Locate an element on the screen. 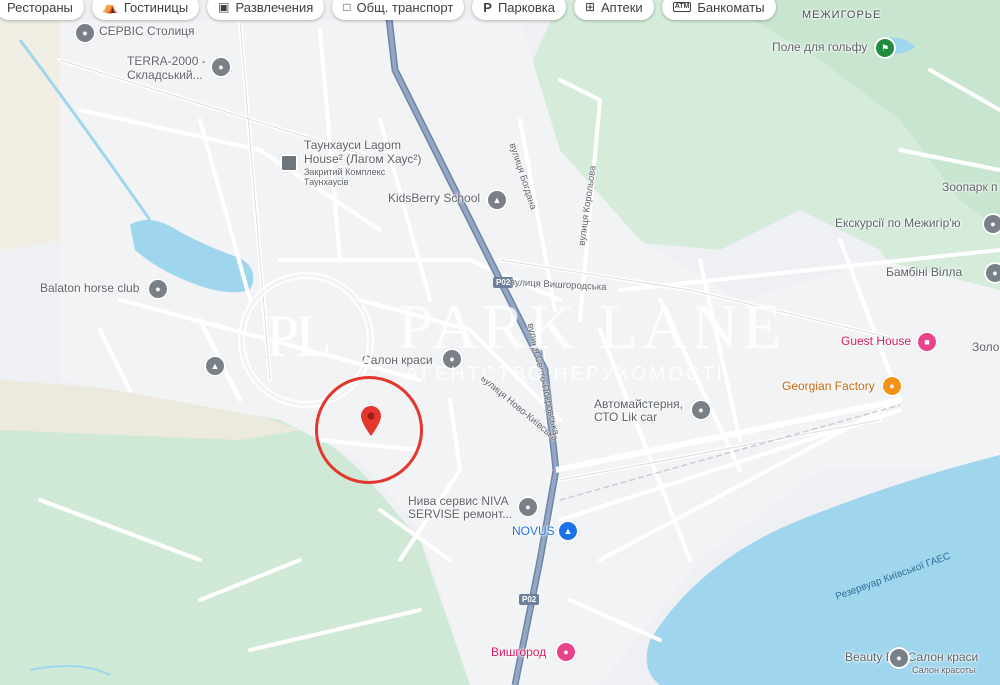  poi-bambini-icon: ● is located at coordinates (992, 273).